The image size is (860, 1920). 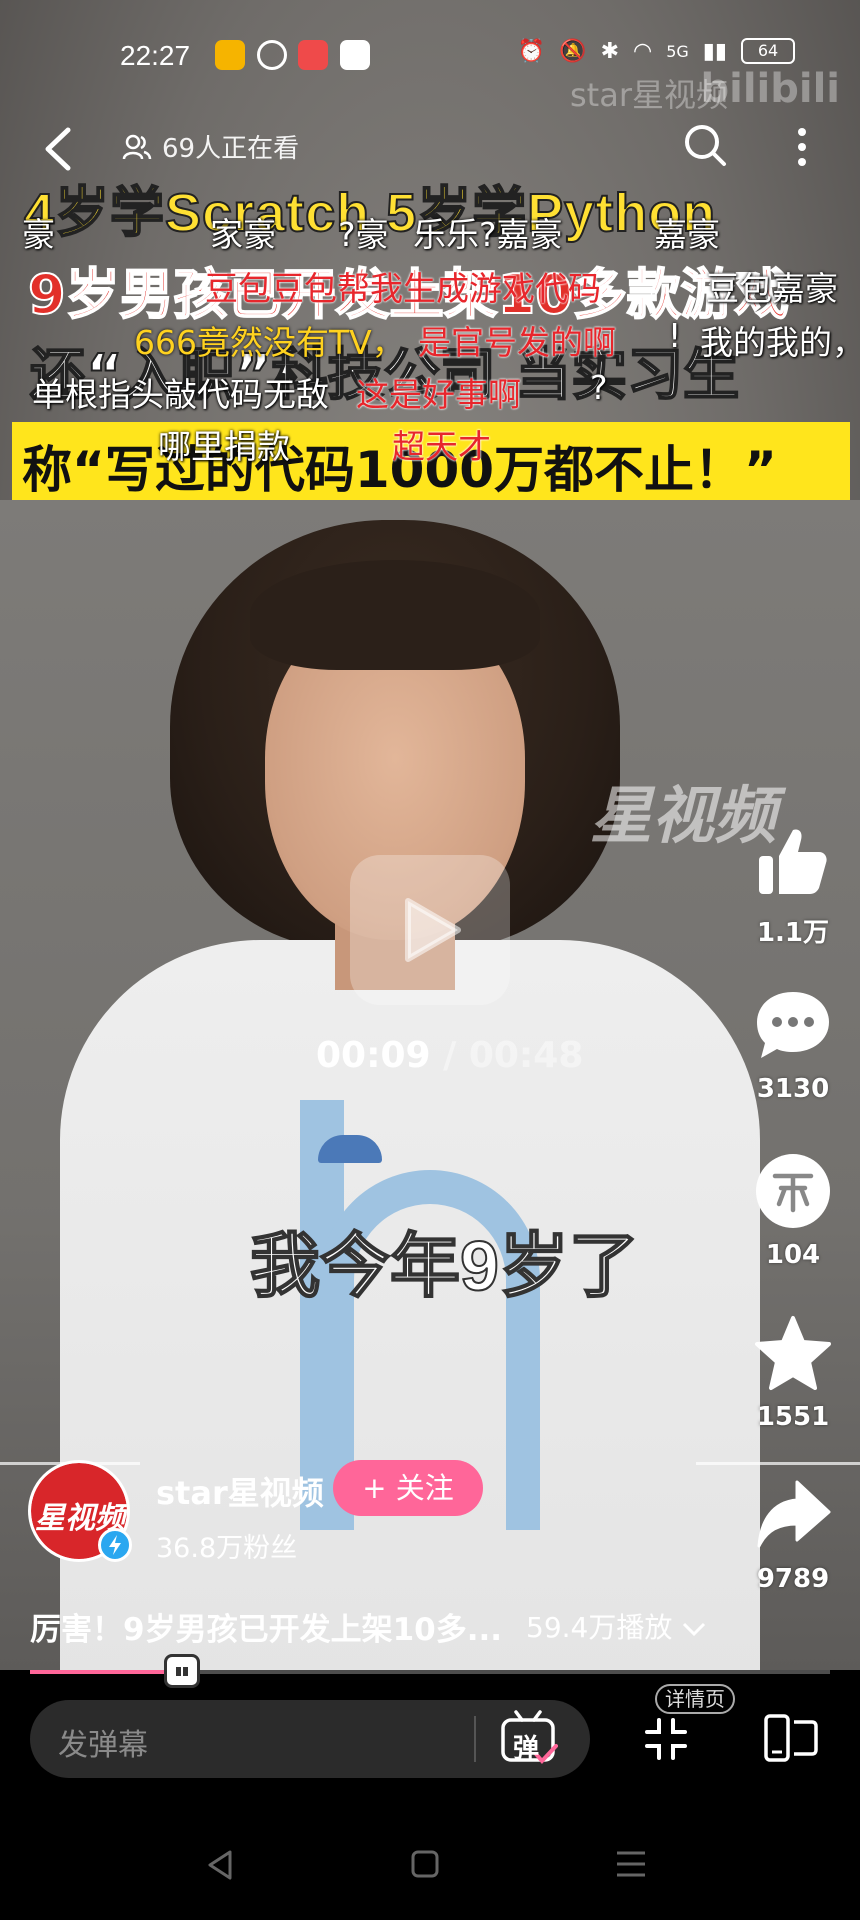 I want to click on danmaku-placeholder: 发弹幕, so click(x=103, y=1745).